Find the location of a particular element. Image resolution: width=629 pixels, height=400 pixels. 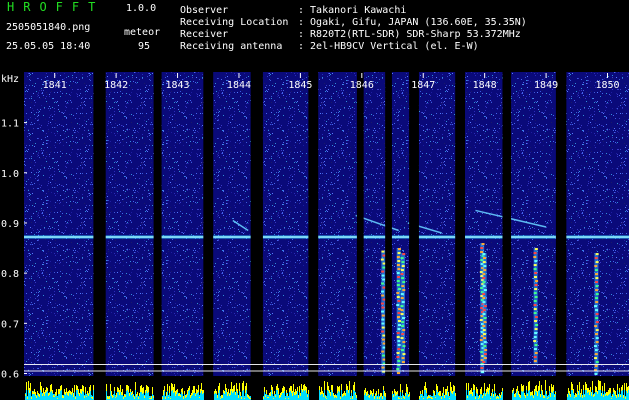

file-name: 2505051840.png is located at coordinates (48, 27).